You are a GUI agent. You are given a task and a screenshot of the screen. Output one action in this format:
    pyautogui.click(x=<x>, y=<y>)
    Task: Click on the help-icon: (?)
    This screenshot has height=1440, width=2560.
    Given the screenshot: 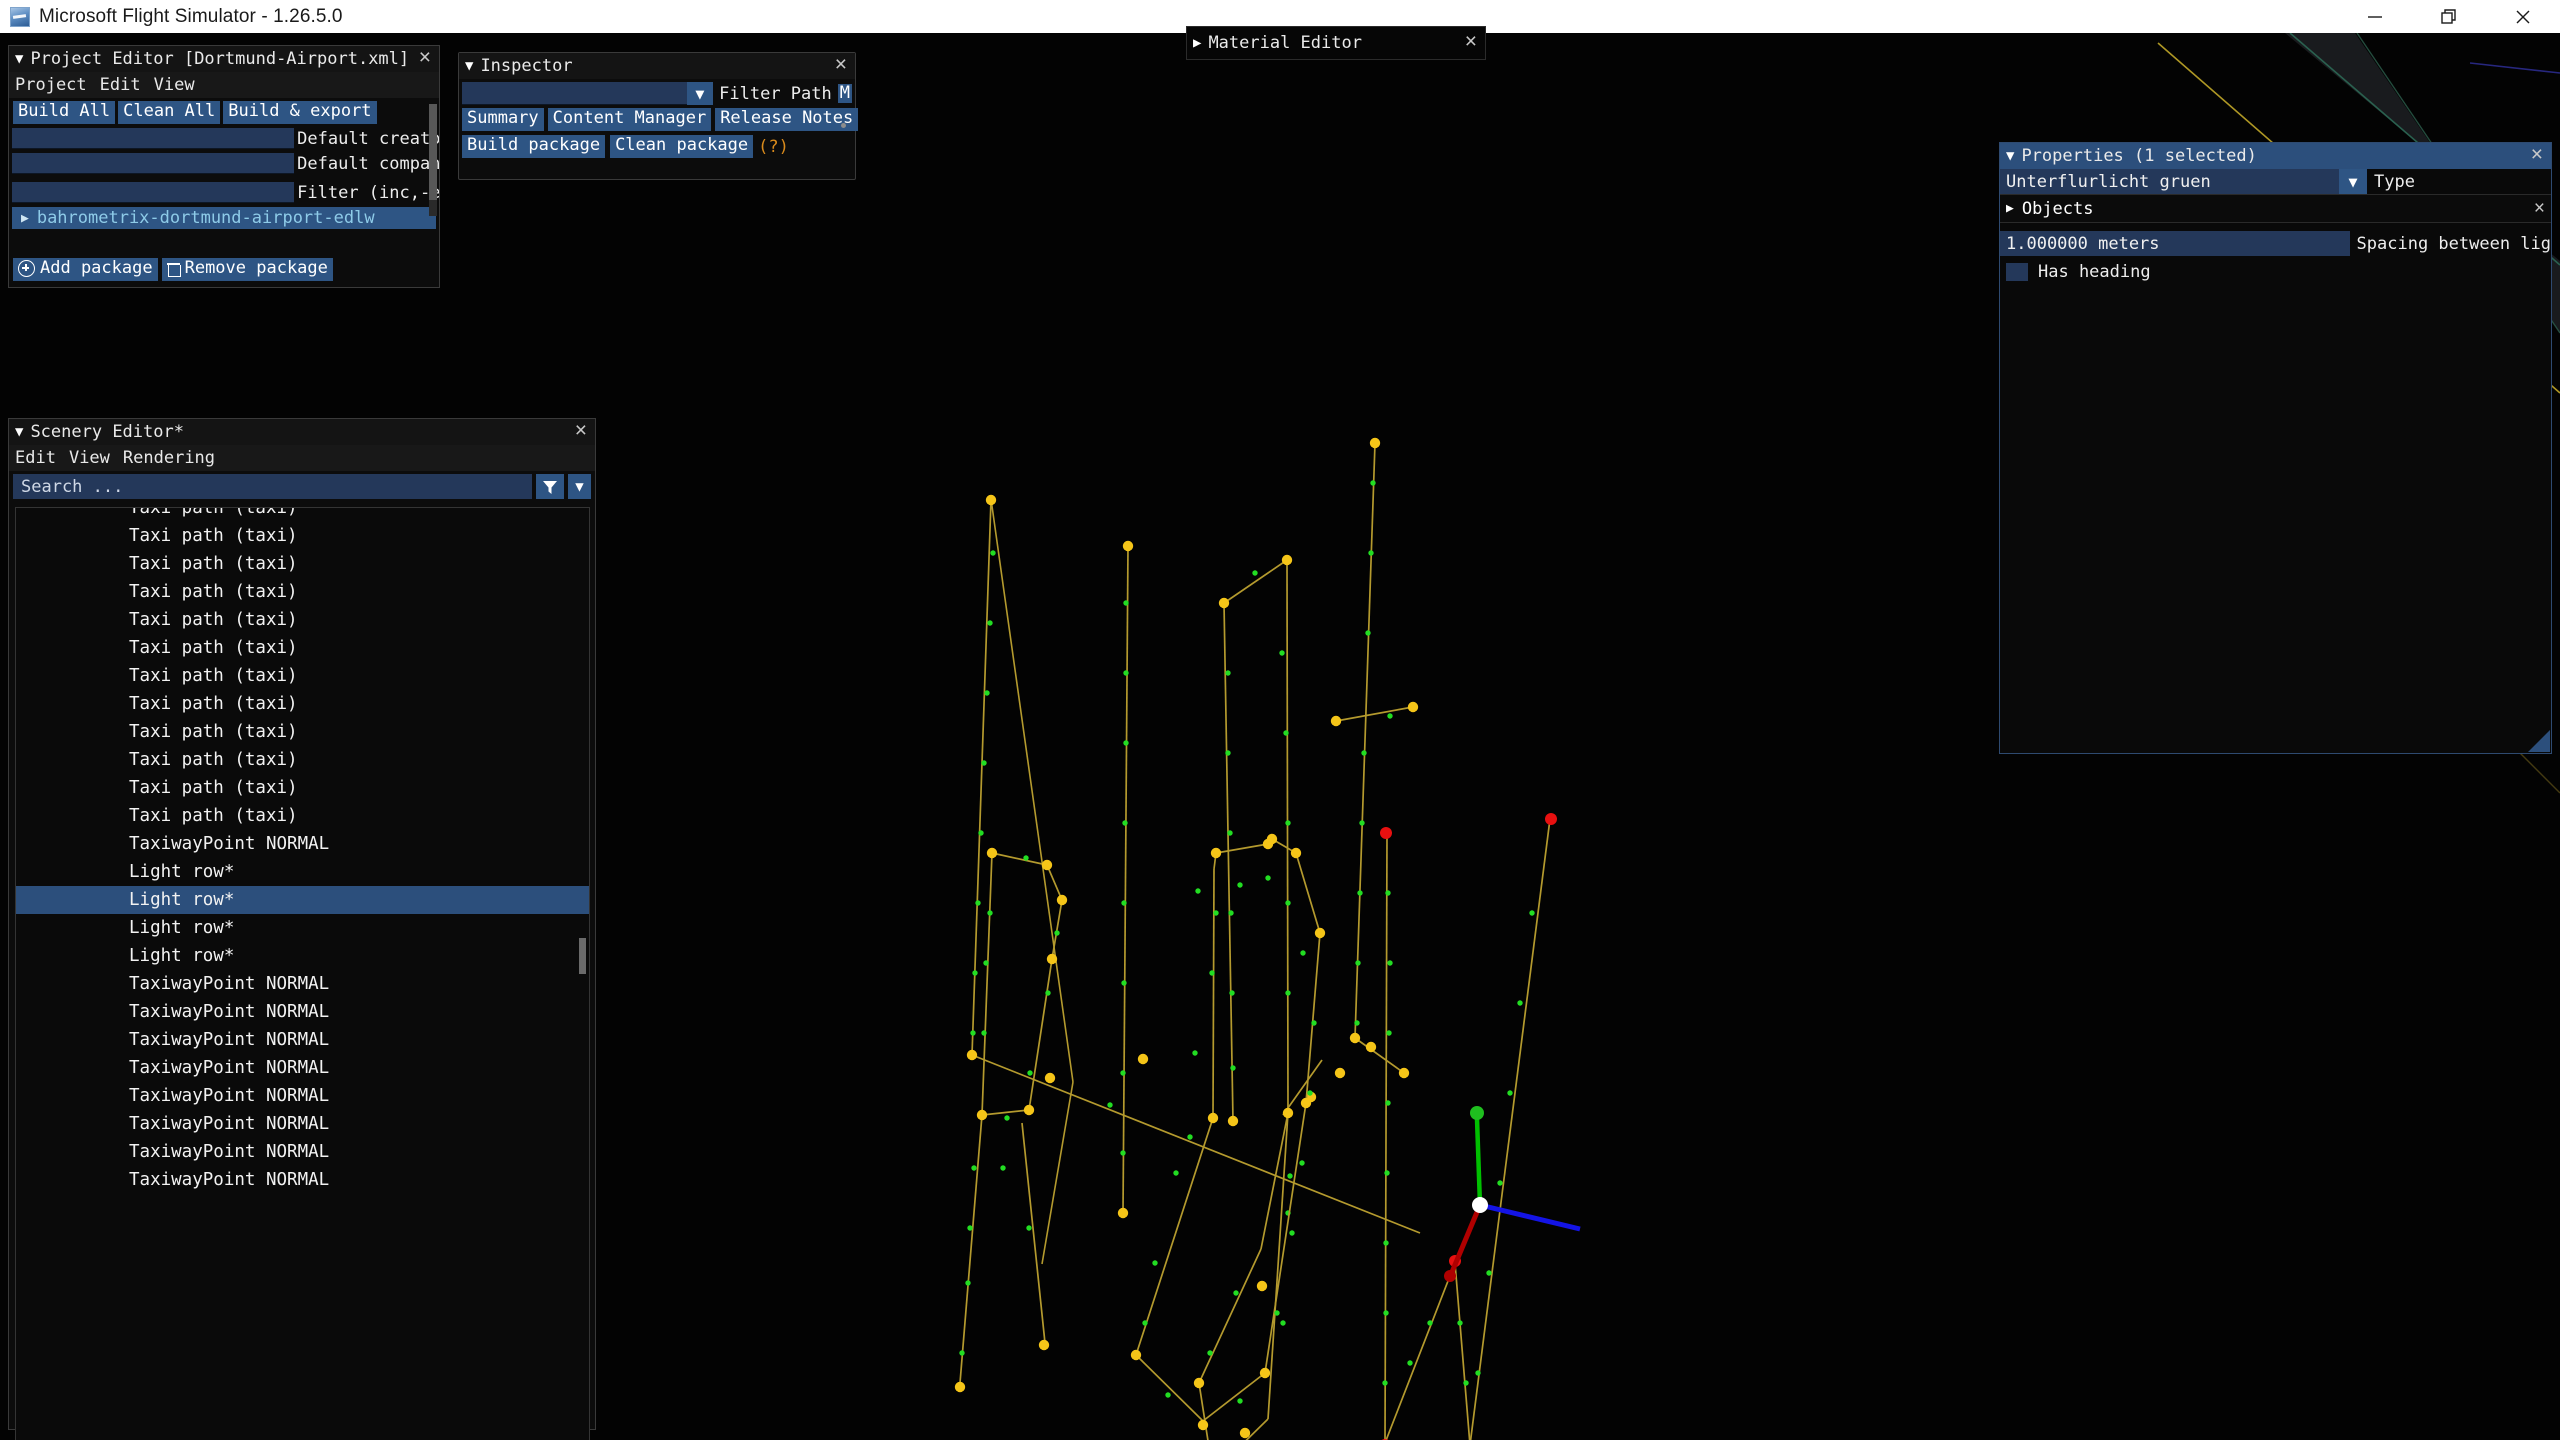 What is the action you would take?
    pyautogui.click(x=773, y=147)
    